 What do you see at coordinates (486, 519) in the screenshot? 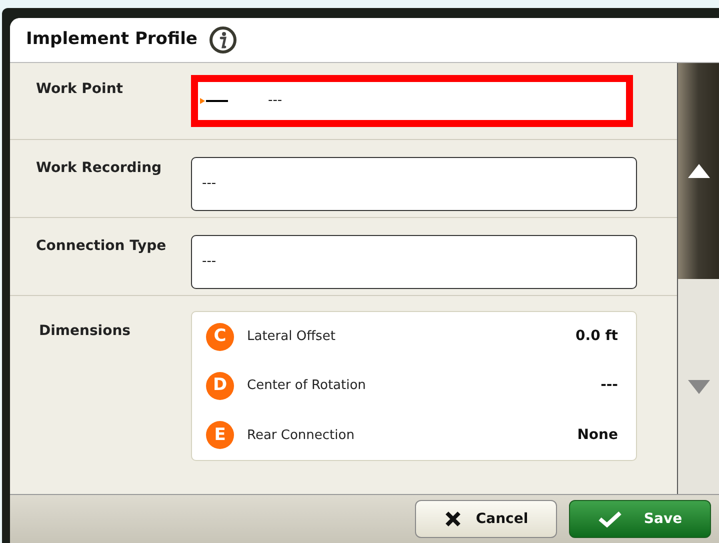
I see `cancel-button: Cancel` at bounding box center [486, 519].